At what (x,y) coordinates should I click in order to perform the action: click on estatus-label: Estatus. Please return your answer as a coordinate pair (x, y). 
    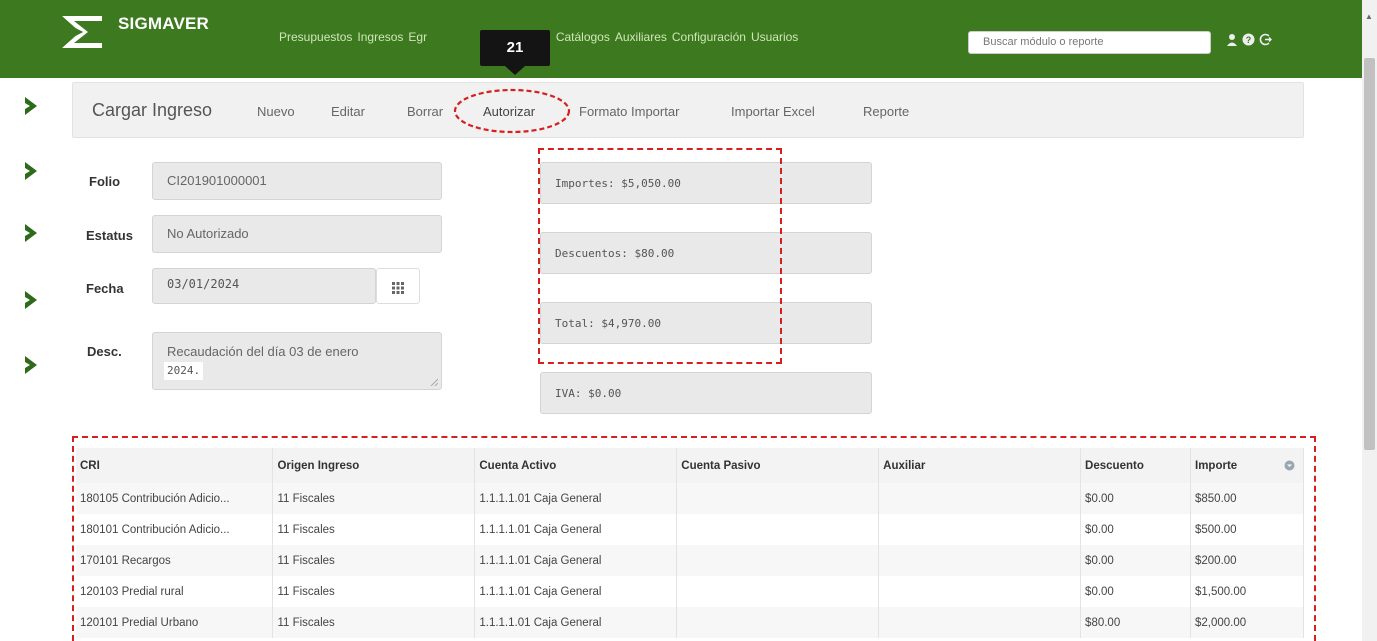
    Looking at the image, I should click on (109, 235).